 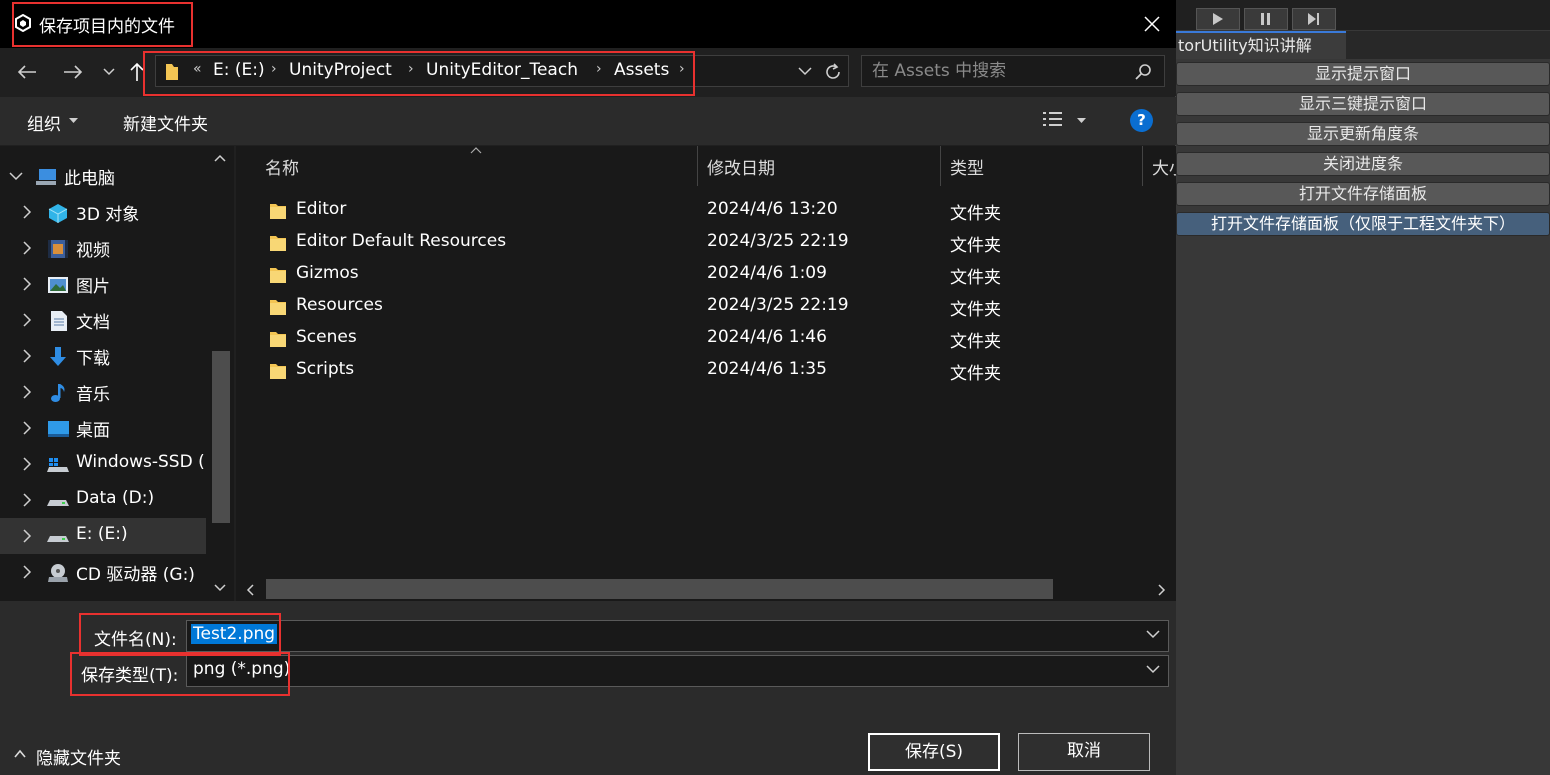 What do you see at coordinates (1314, 19) in the screenshot?
I see `step-button` at bounding box center [1314, 19].